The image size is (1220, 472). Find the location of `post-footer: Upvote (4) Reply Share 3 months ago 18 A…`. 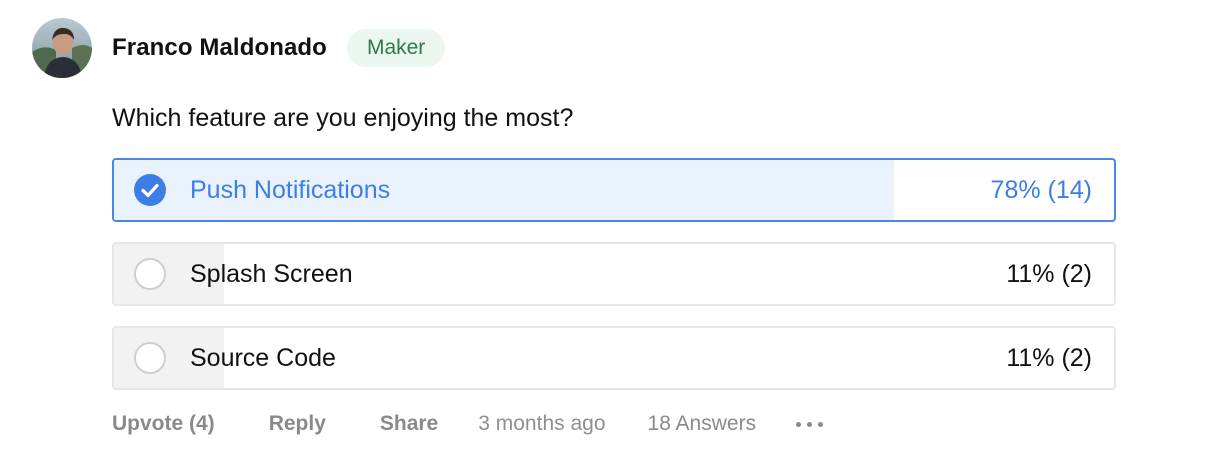

post-footer: Upvote (4) Reply Share 3 months ago 18 A… is located at coordinates (468, 424).